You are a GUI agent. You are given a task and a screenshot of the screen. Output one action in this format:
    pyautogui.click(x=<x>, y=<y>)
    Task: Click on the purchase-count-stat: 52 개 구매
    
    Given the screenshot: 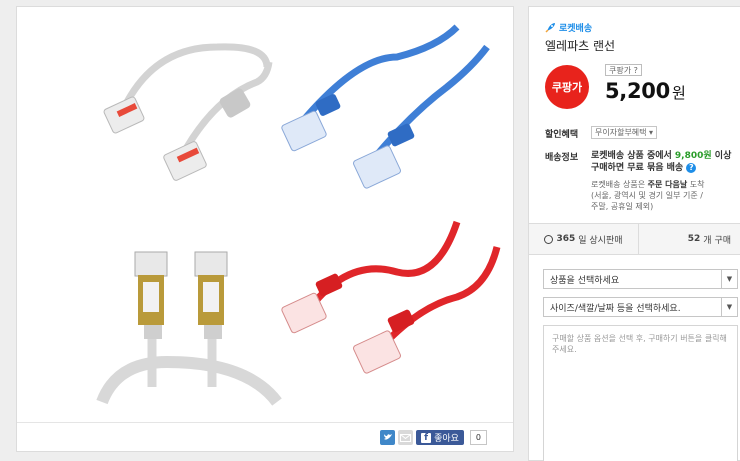 What is the action you would take?
    pyautogui.click(x=689, y=239)
    